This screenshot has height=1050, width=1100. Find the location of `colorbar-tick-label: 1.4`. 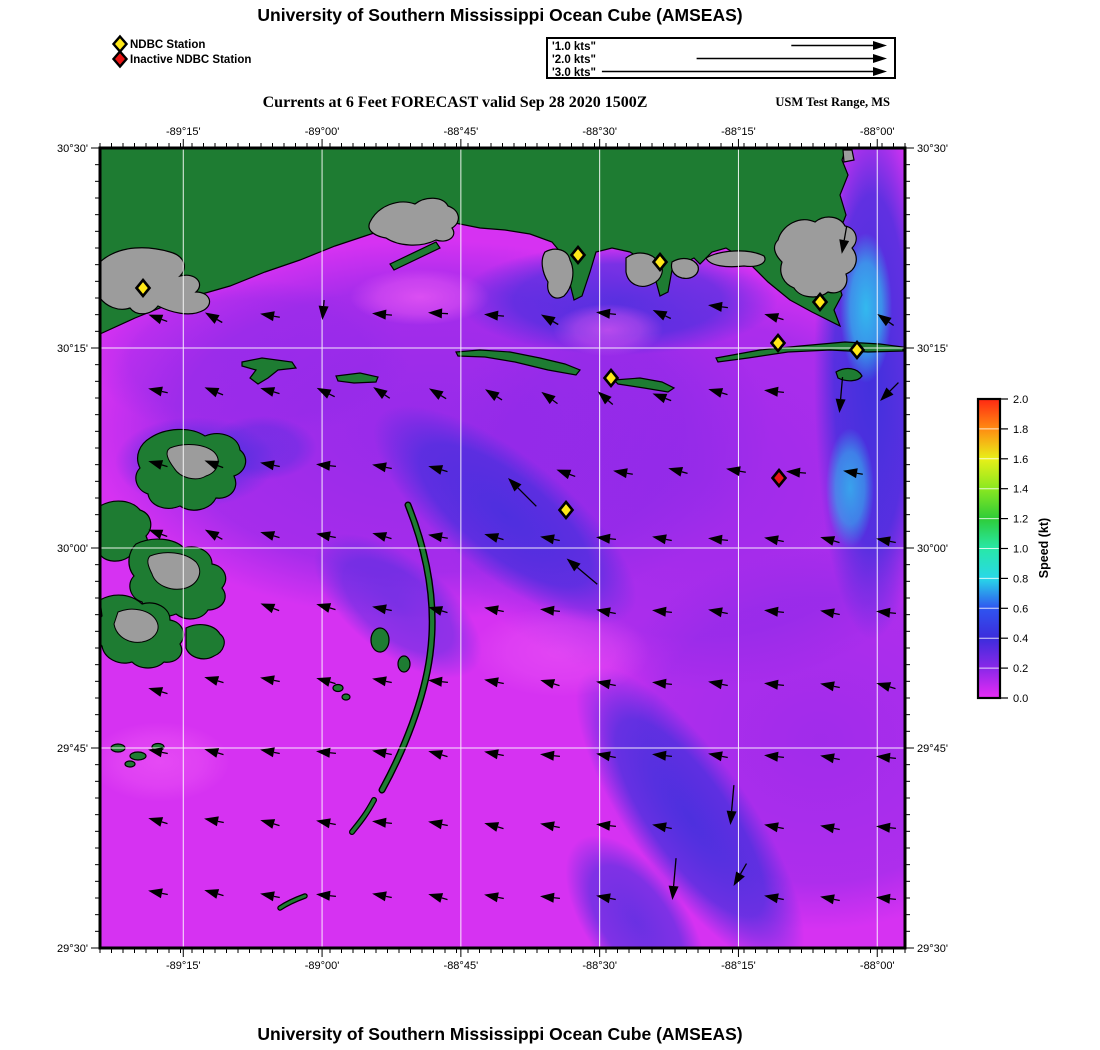

colorbar-tick-label: 1.4 is located at coordinates (1020, 490).